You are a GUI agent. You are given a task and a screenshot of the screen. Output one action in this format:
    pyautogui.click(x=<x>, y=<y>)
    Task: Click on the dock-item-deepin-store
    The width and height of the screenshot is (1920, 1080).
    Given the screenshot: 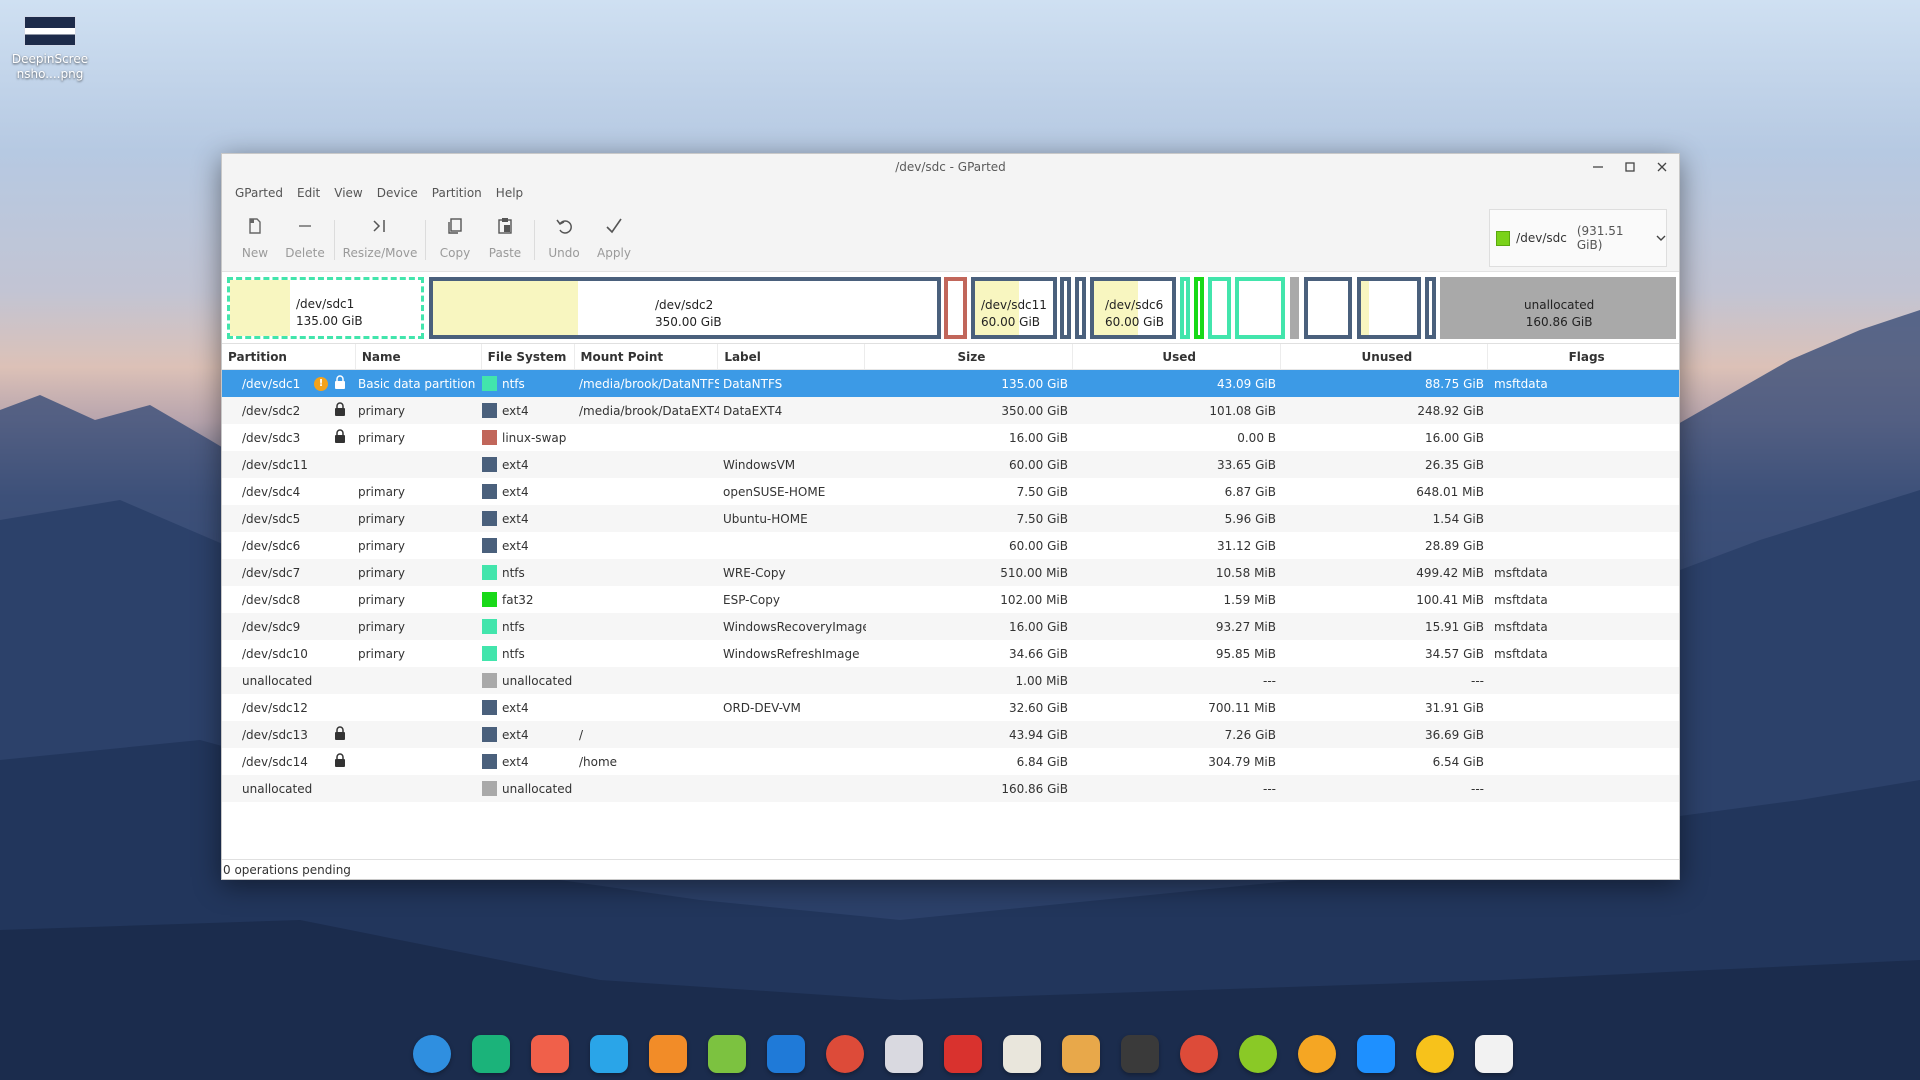 What is the action you would take?
    pyautogui.click(x=609, y=1054)
    